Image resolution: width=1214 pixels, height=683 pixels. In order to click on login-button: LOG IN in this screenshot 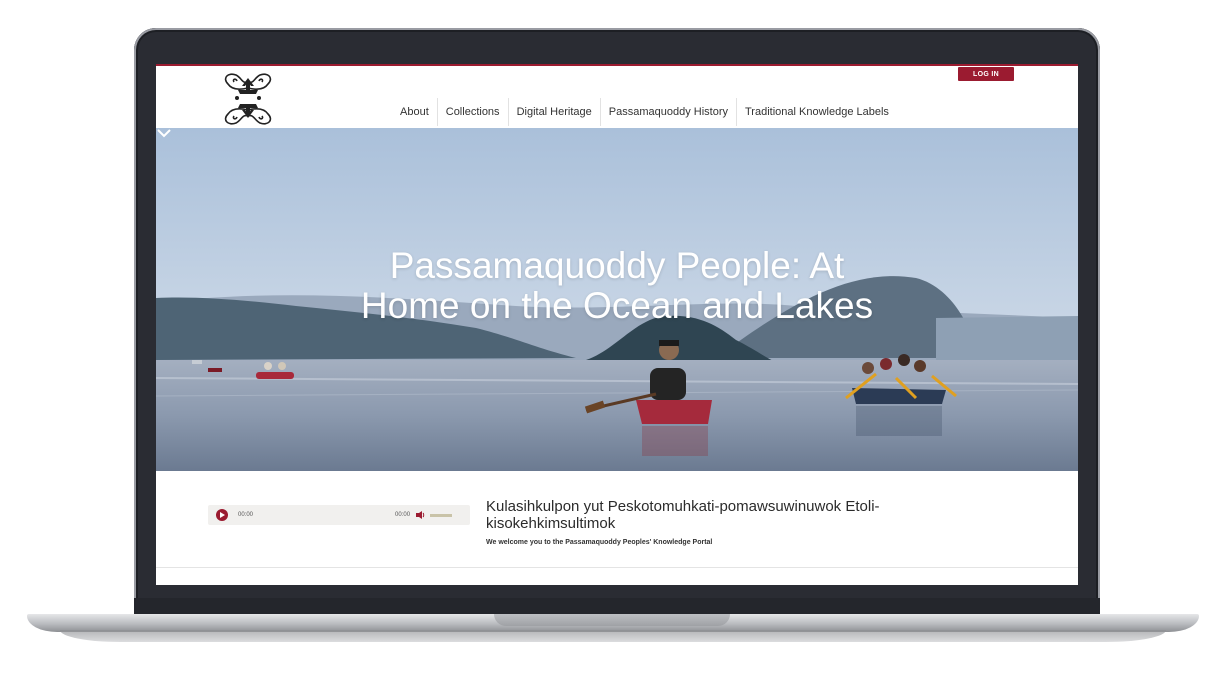, I will do `click(986, 74)`.